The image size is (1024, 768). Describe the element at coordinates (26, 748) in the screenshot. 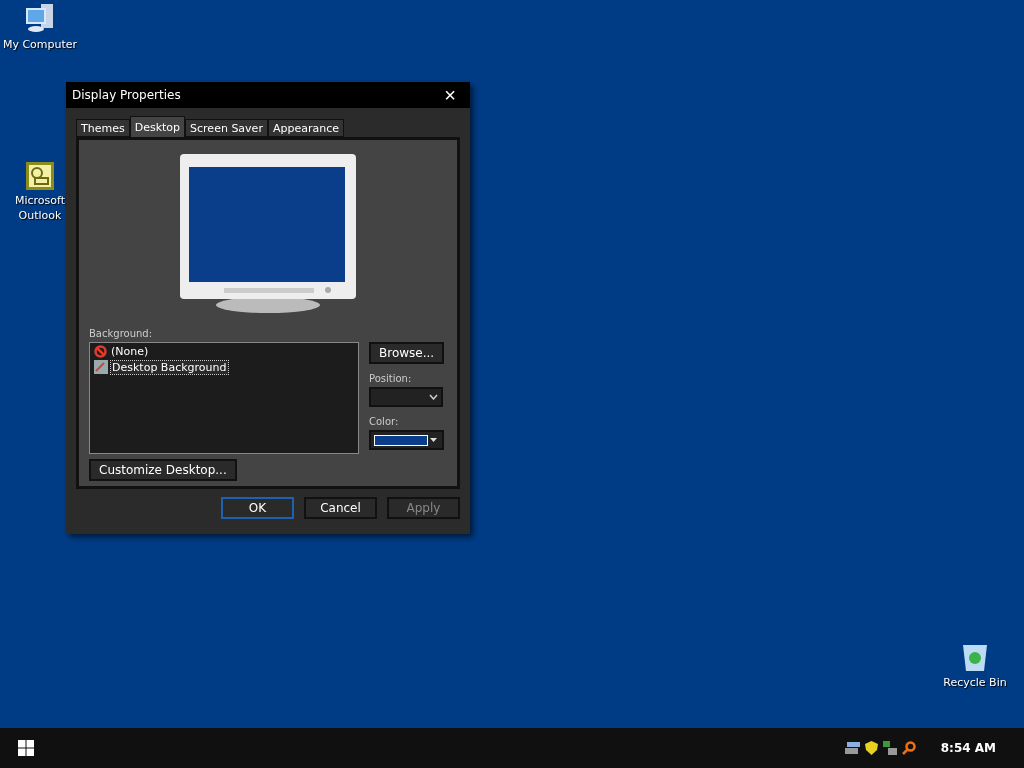

I see `windows-logo-icon` at that location.